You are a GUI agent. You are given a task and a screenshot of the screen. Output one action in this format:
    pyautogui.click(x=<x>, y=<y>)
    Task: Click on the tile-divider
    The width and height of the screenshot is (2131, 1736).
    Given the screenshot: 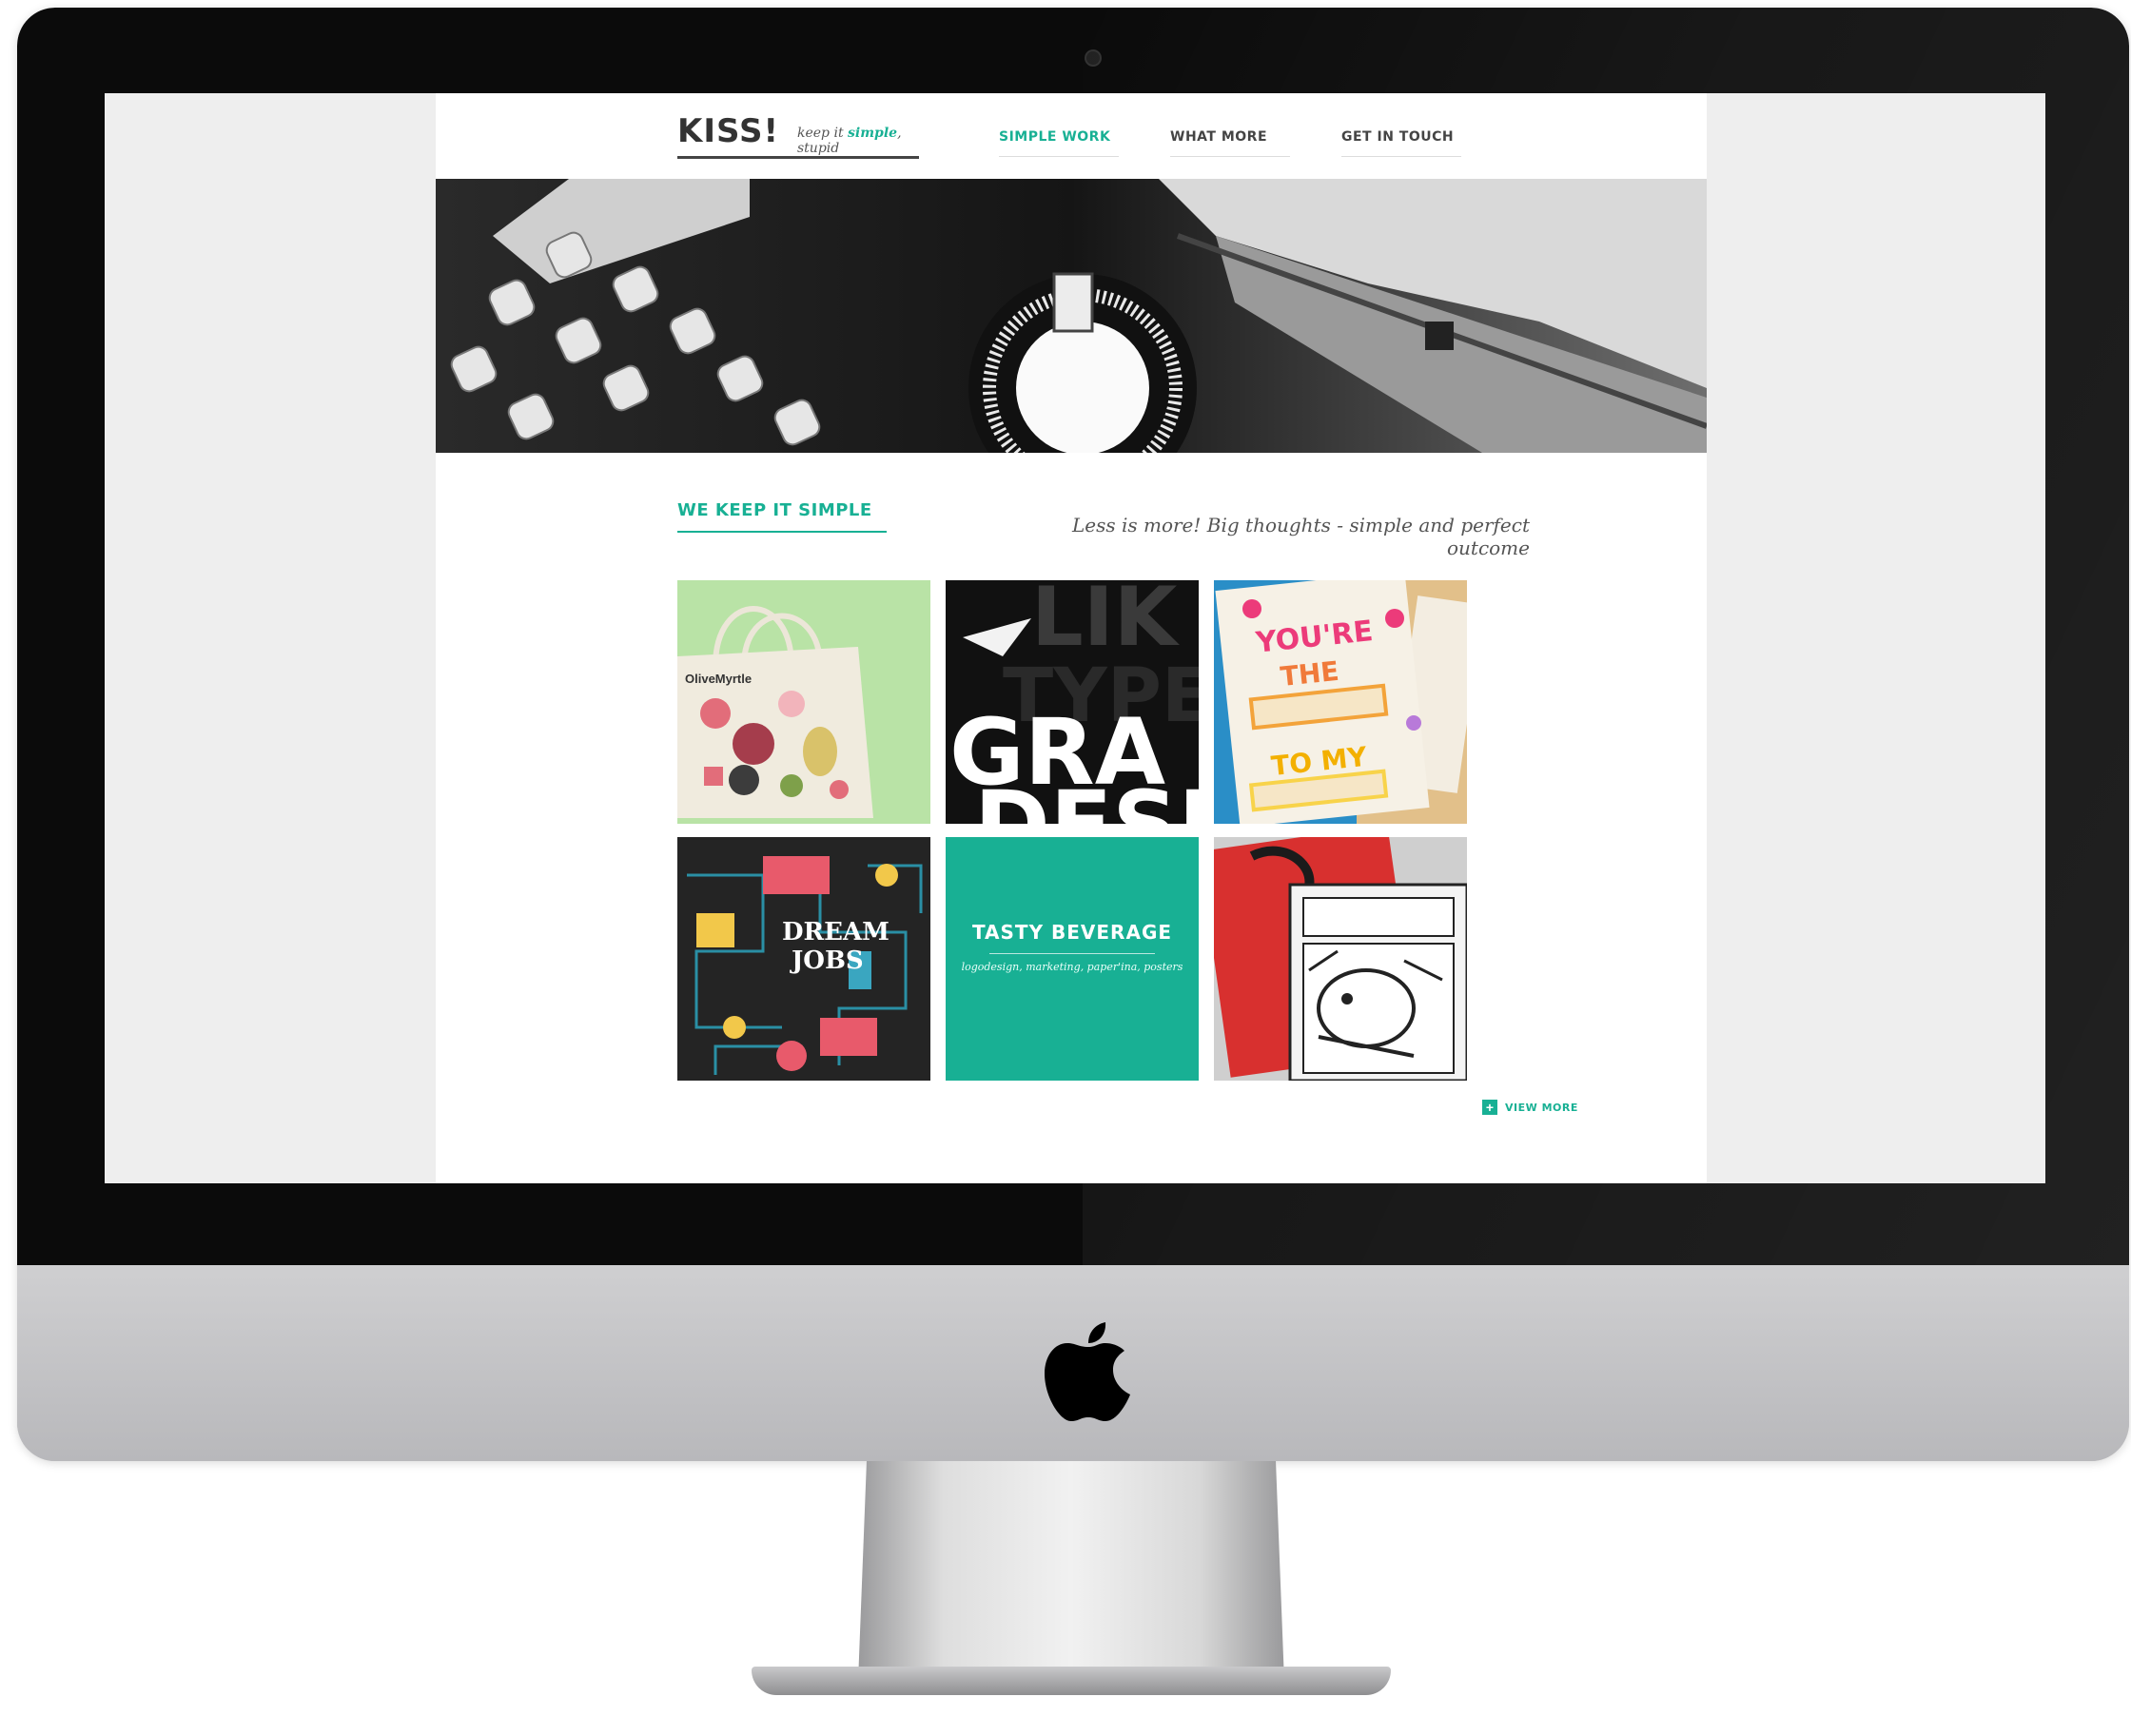 What is the action you would take?
    pyautogui.click(x=1072, y=954)
    